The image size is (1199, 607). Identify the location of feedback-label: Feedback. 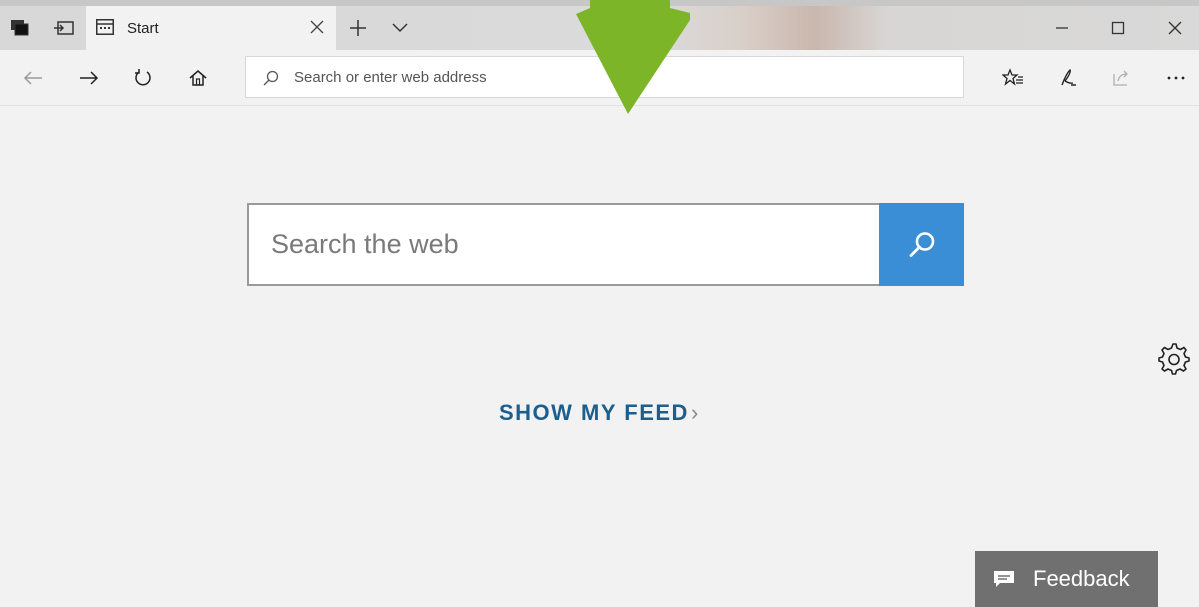
(1081, 578).